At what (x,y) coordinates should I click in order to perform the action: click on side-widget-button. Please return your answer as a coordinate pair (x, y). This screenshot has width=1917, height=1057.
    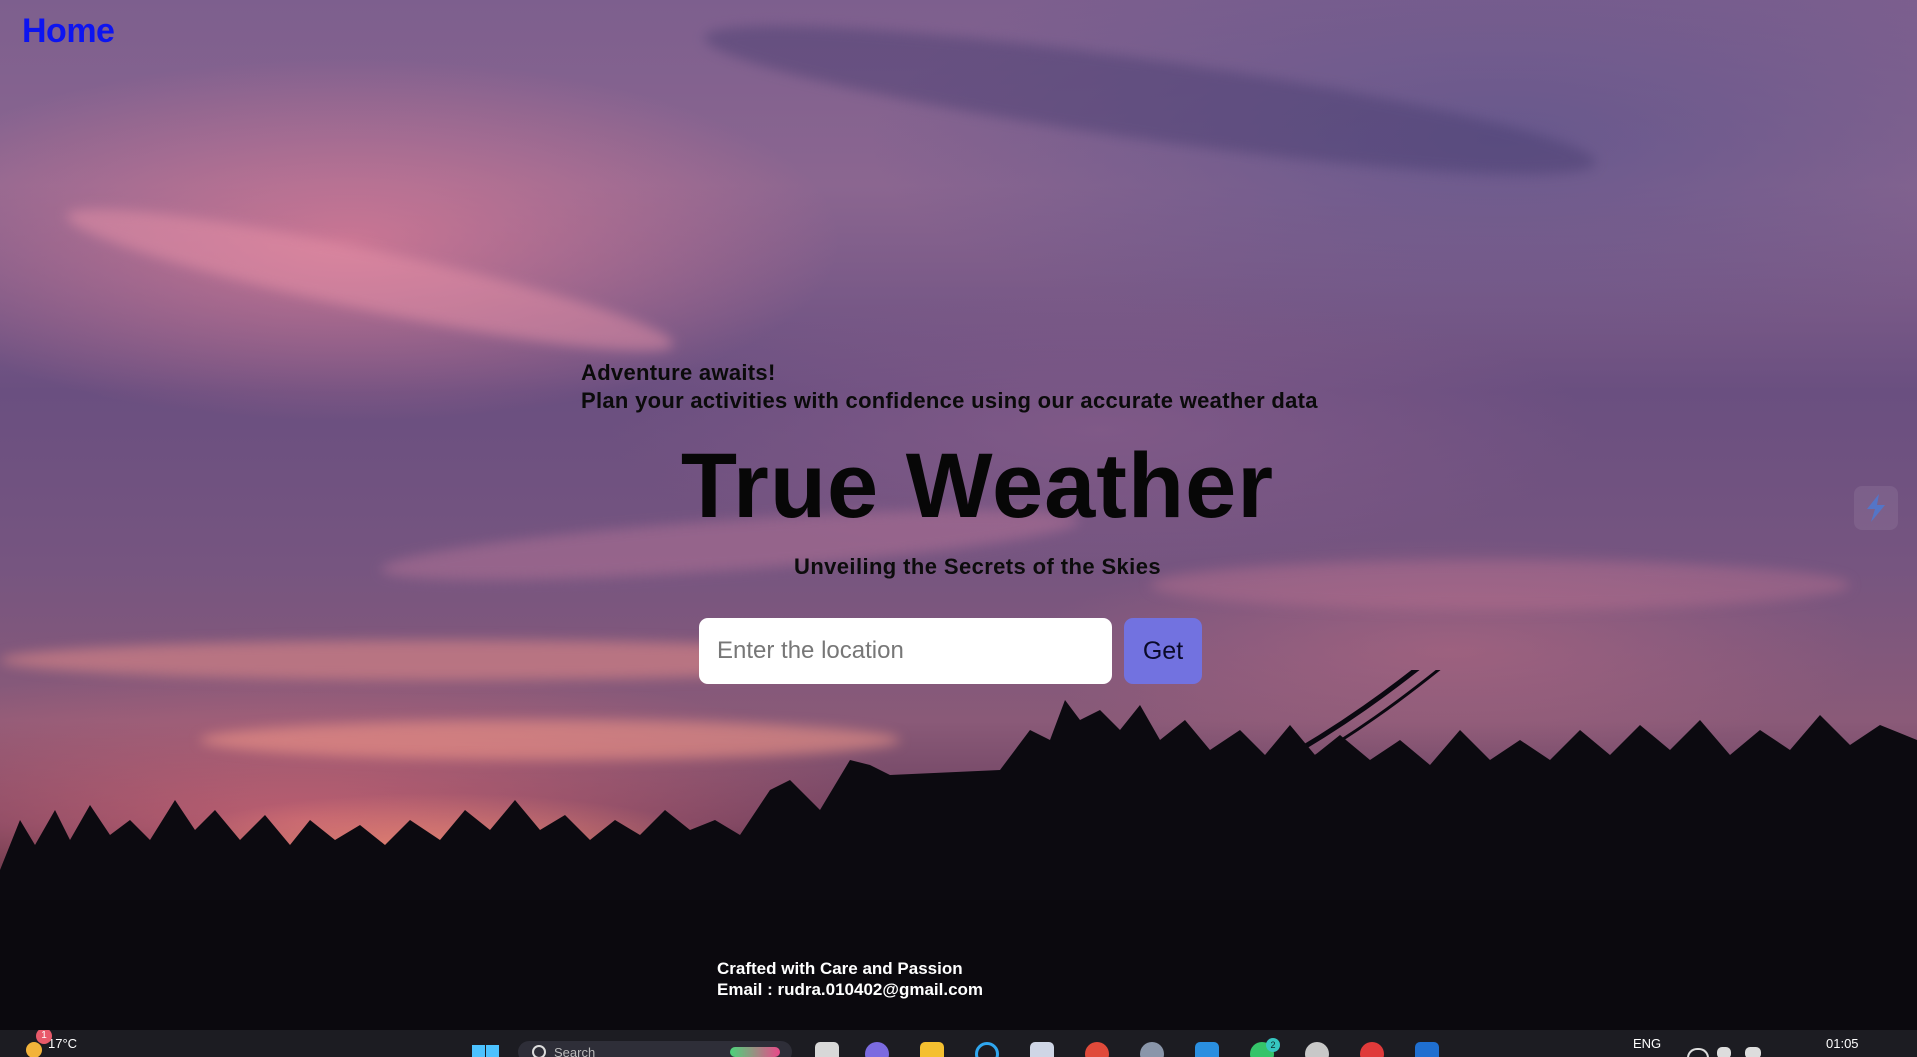
    Looking at the image, I should click on (1876, 508).